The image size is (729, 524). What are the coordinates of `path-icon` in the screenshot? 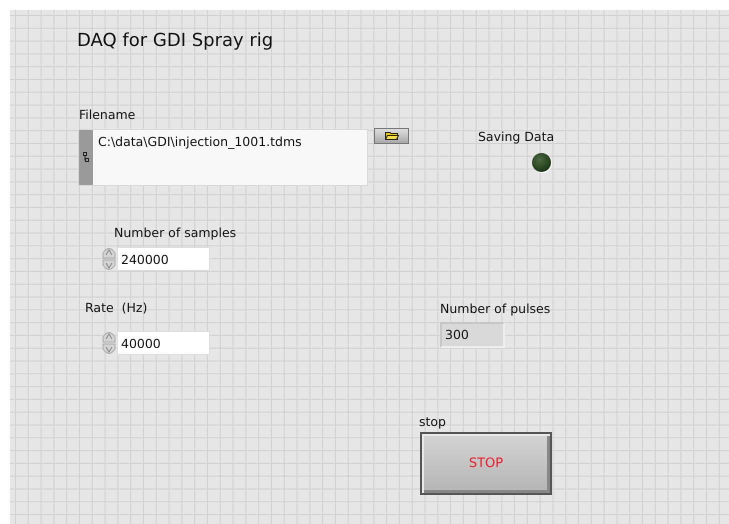 It's located at (86, 157).